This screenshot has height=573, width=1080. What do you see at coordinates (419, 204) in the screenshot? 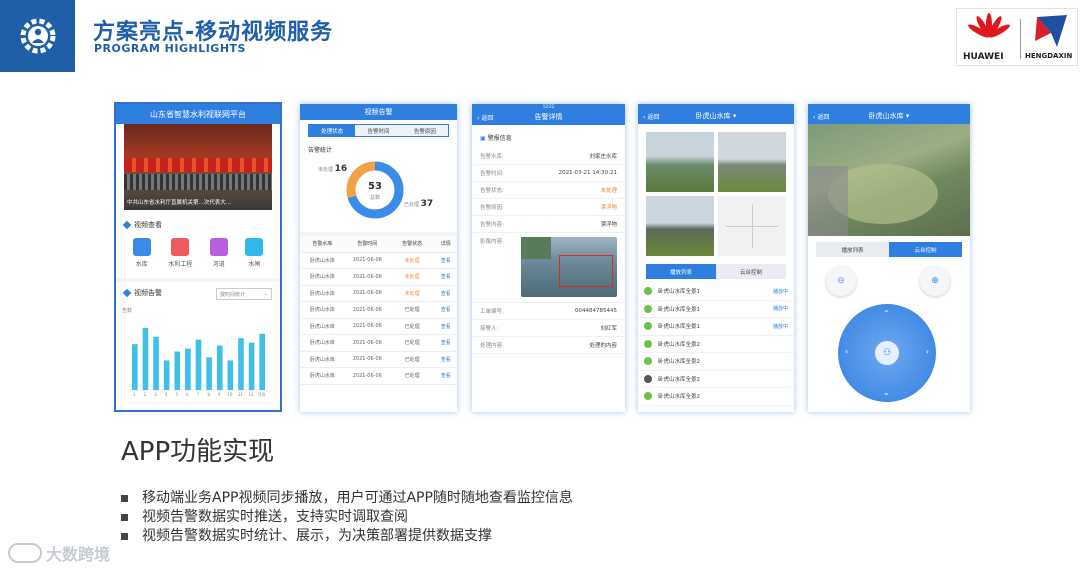
I see `handled-stat: 已处理 37` at bounding box center [419, 204].